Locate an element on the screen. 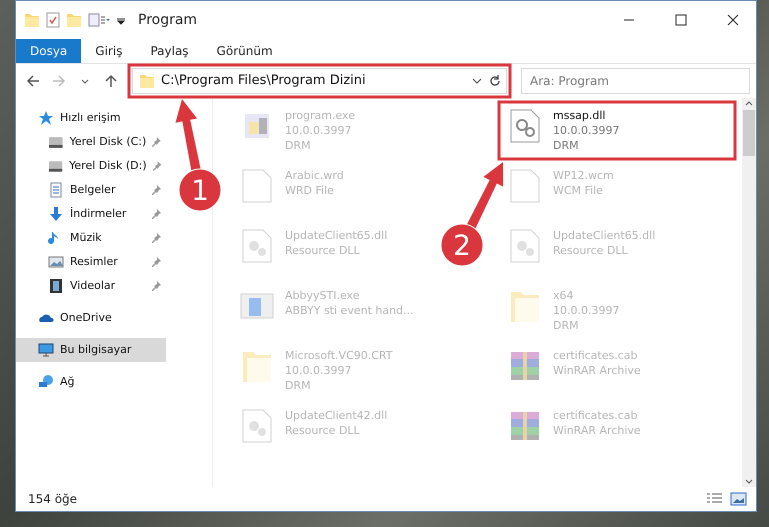 The width and height of the screenshot is (769, 527). file-name: x64 is located at coordinates (564, 295).